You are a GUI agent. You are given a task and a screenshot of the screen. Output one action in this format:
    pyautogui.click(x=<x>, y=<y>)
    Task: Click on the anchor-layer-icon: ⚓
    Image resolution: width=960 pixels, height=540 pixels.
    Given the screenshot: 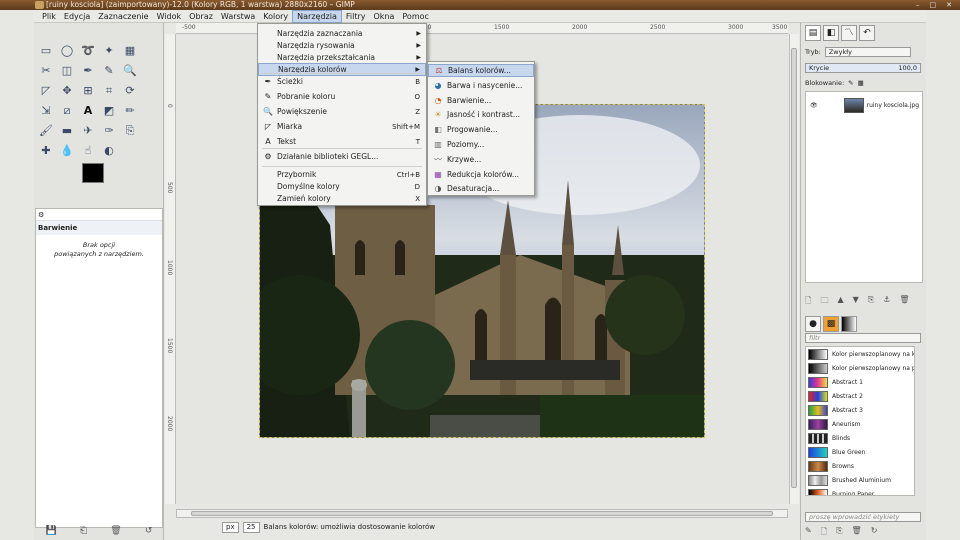 What is the action you would take?
    pyautogui.click(x=886, y=302)
    